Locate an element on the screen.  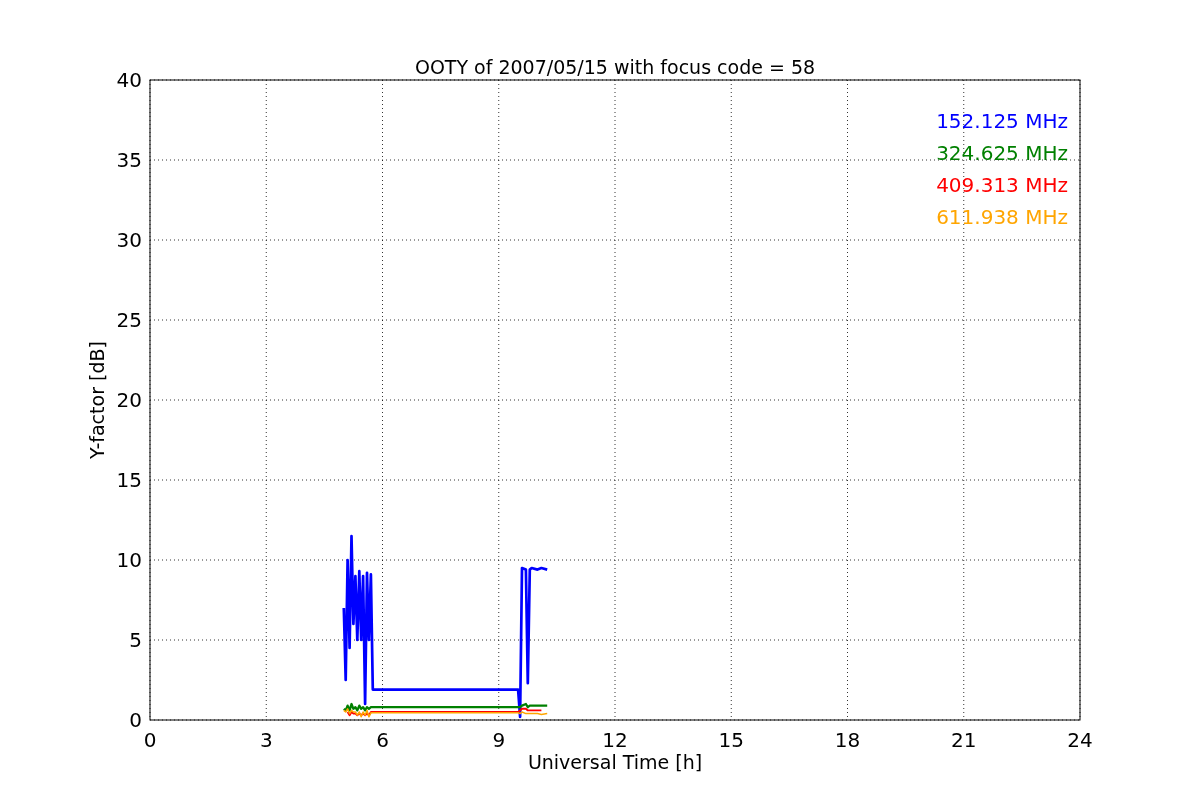
x-tick-label: 9 is located at coordinates (499, 740).